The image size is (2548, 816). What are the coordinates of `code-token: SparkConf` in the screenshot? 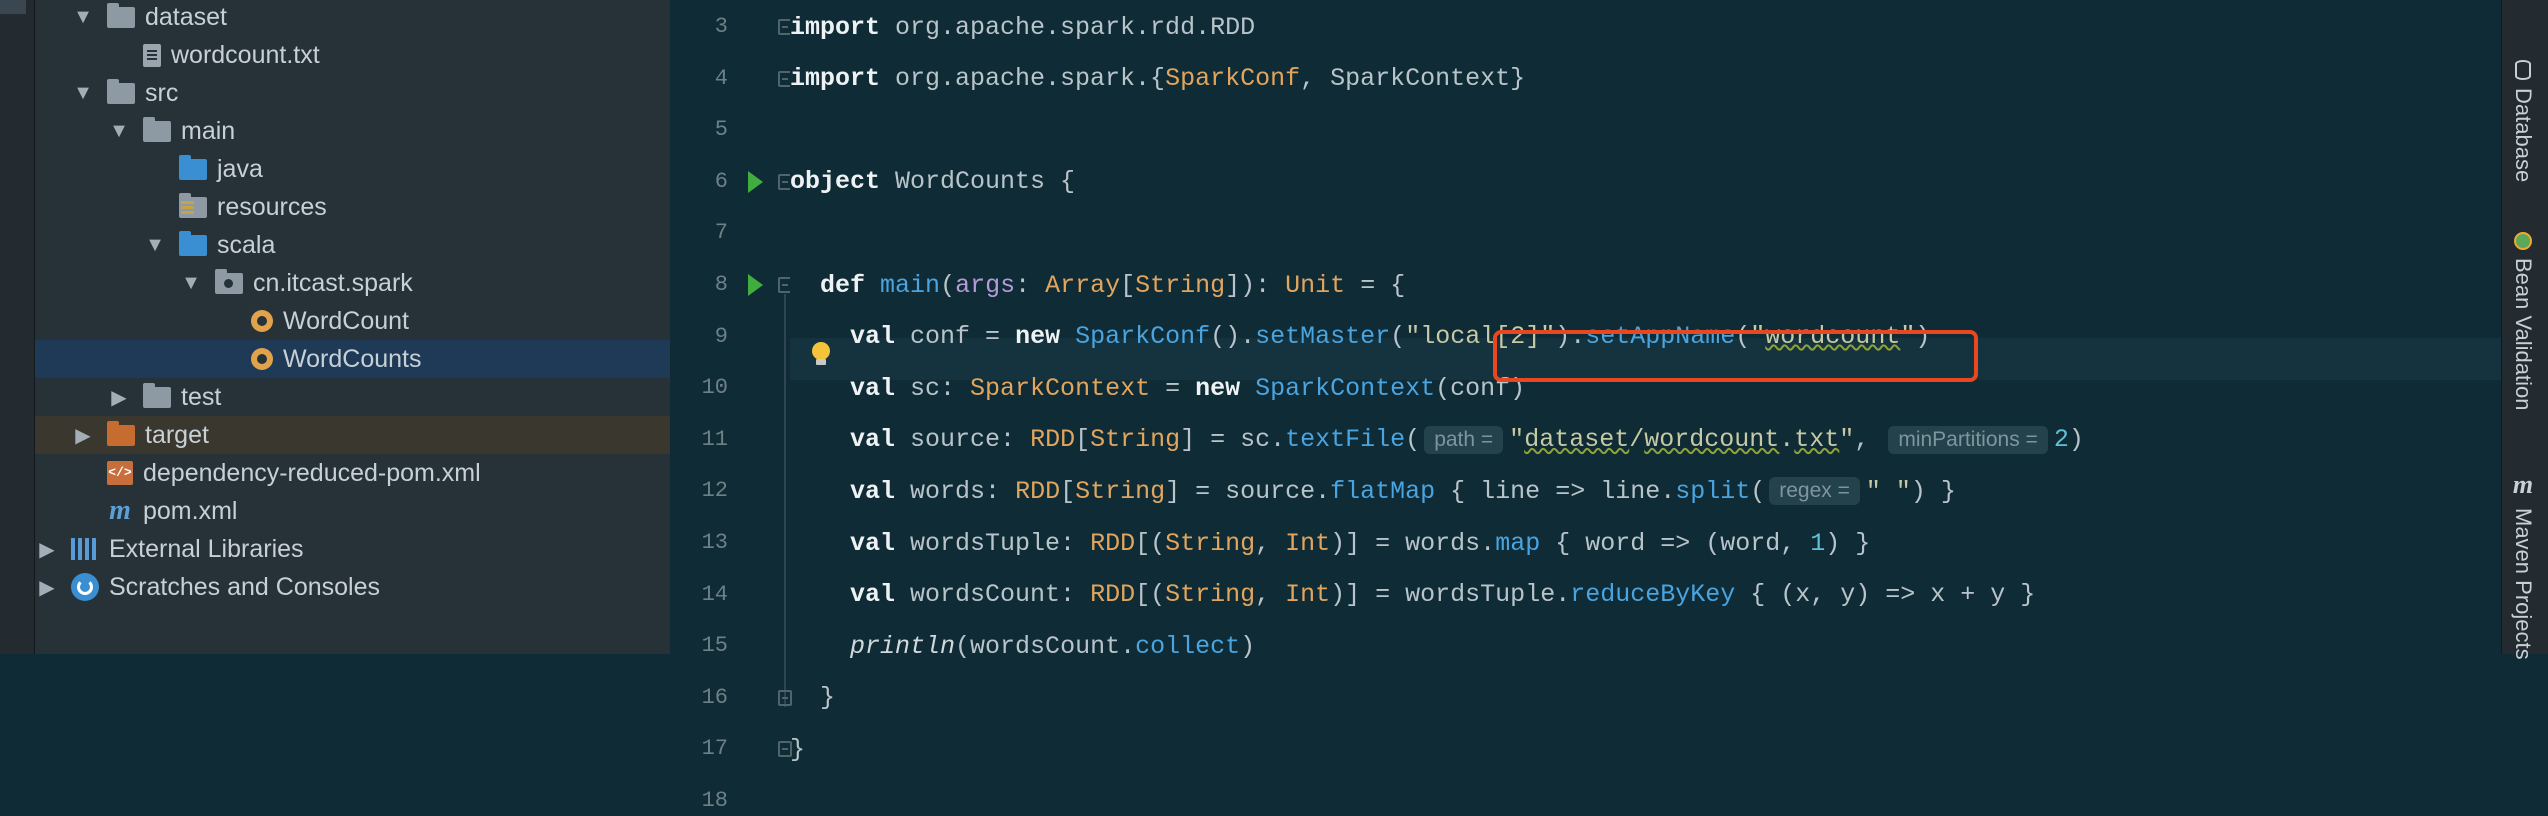 It's located at (1143, 337).